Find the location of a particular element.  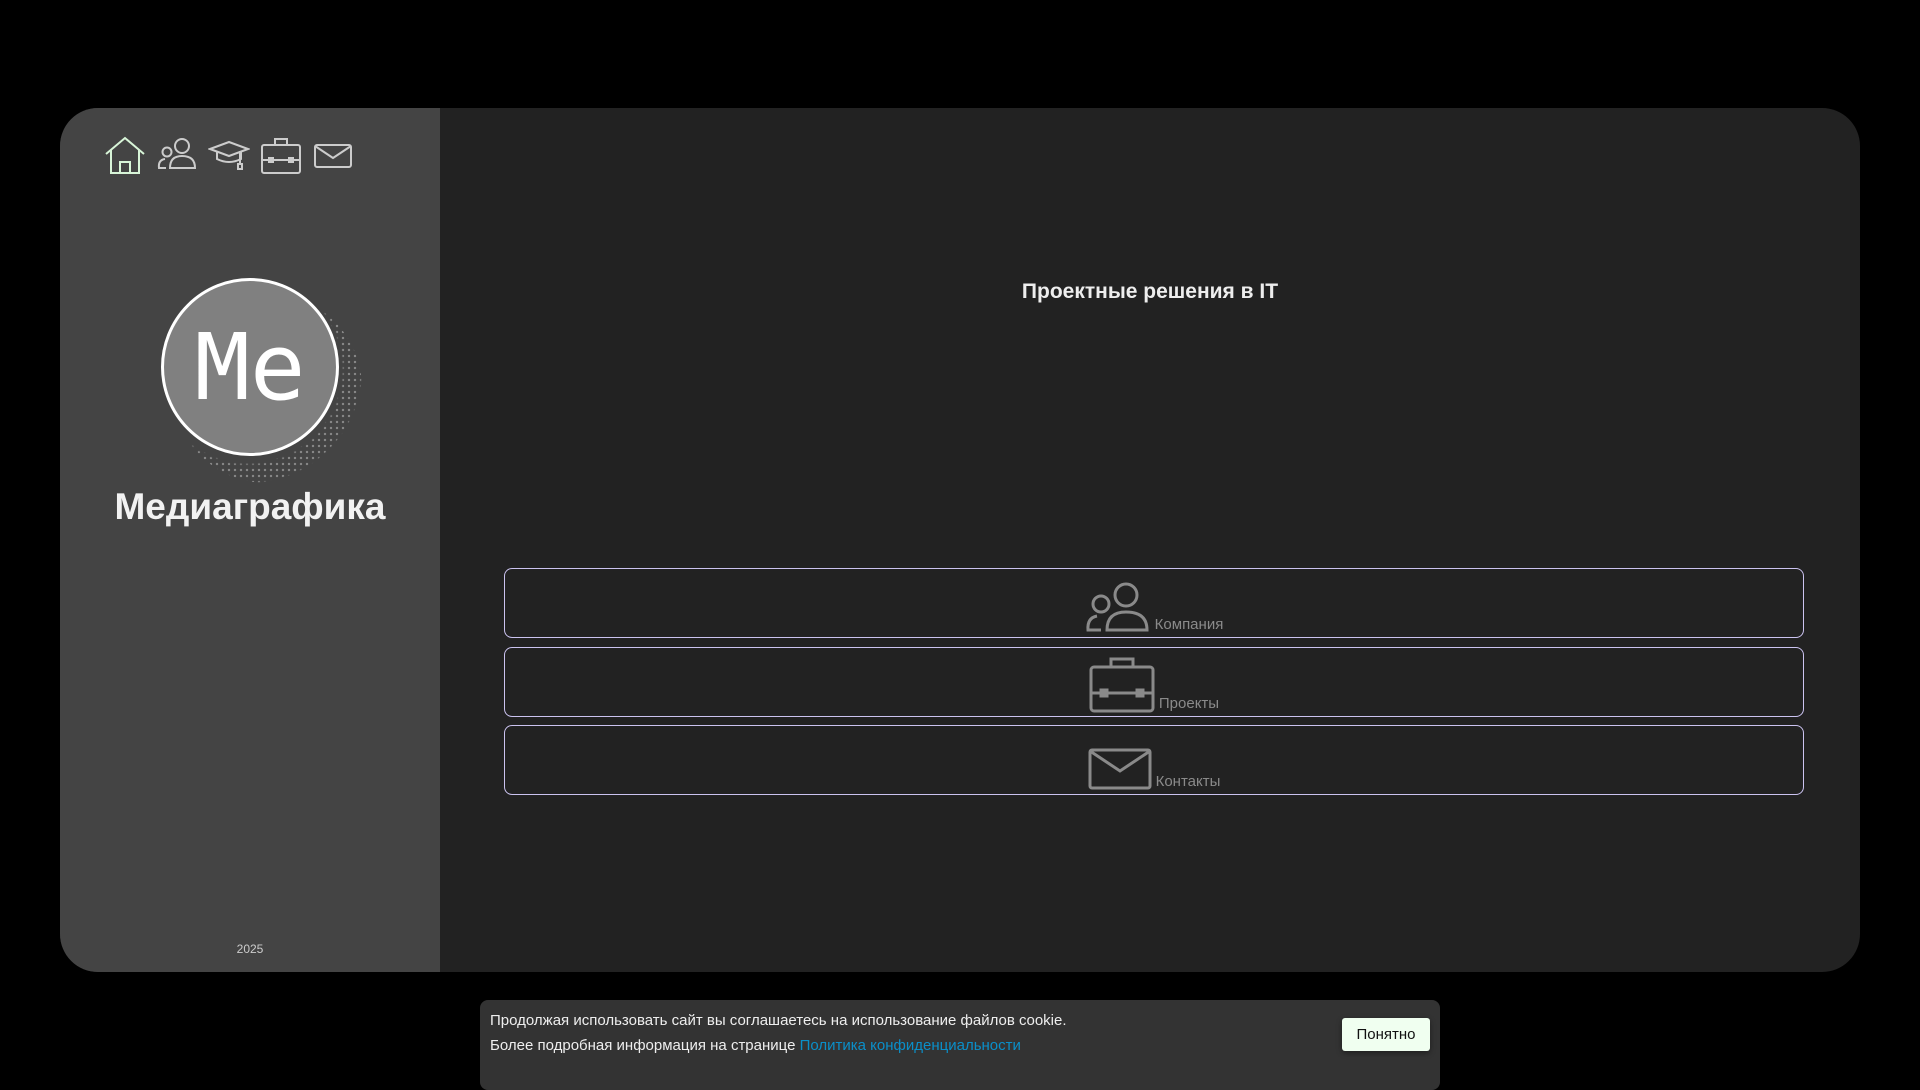

avatar-text: Me is located at coordinates (250, 367).